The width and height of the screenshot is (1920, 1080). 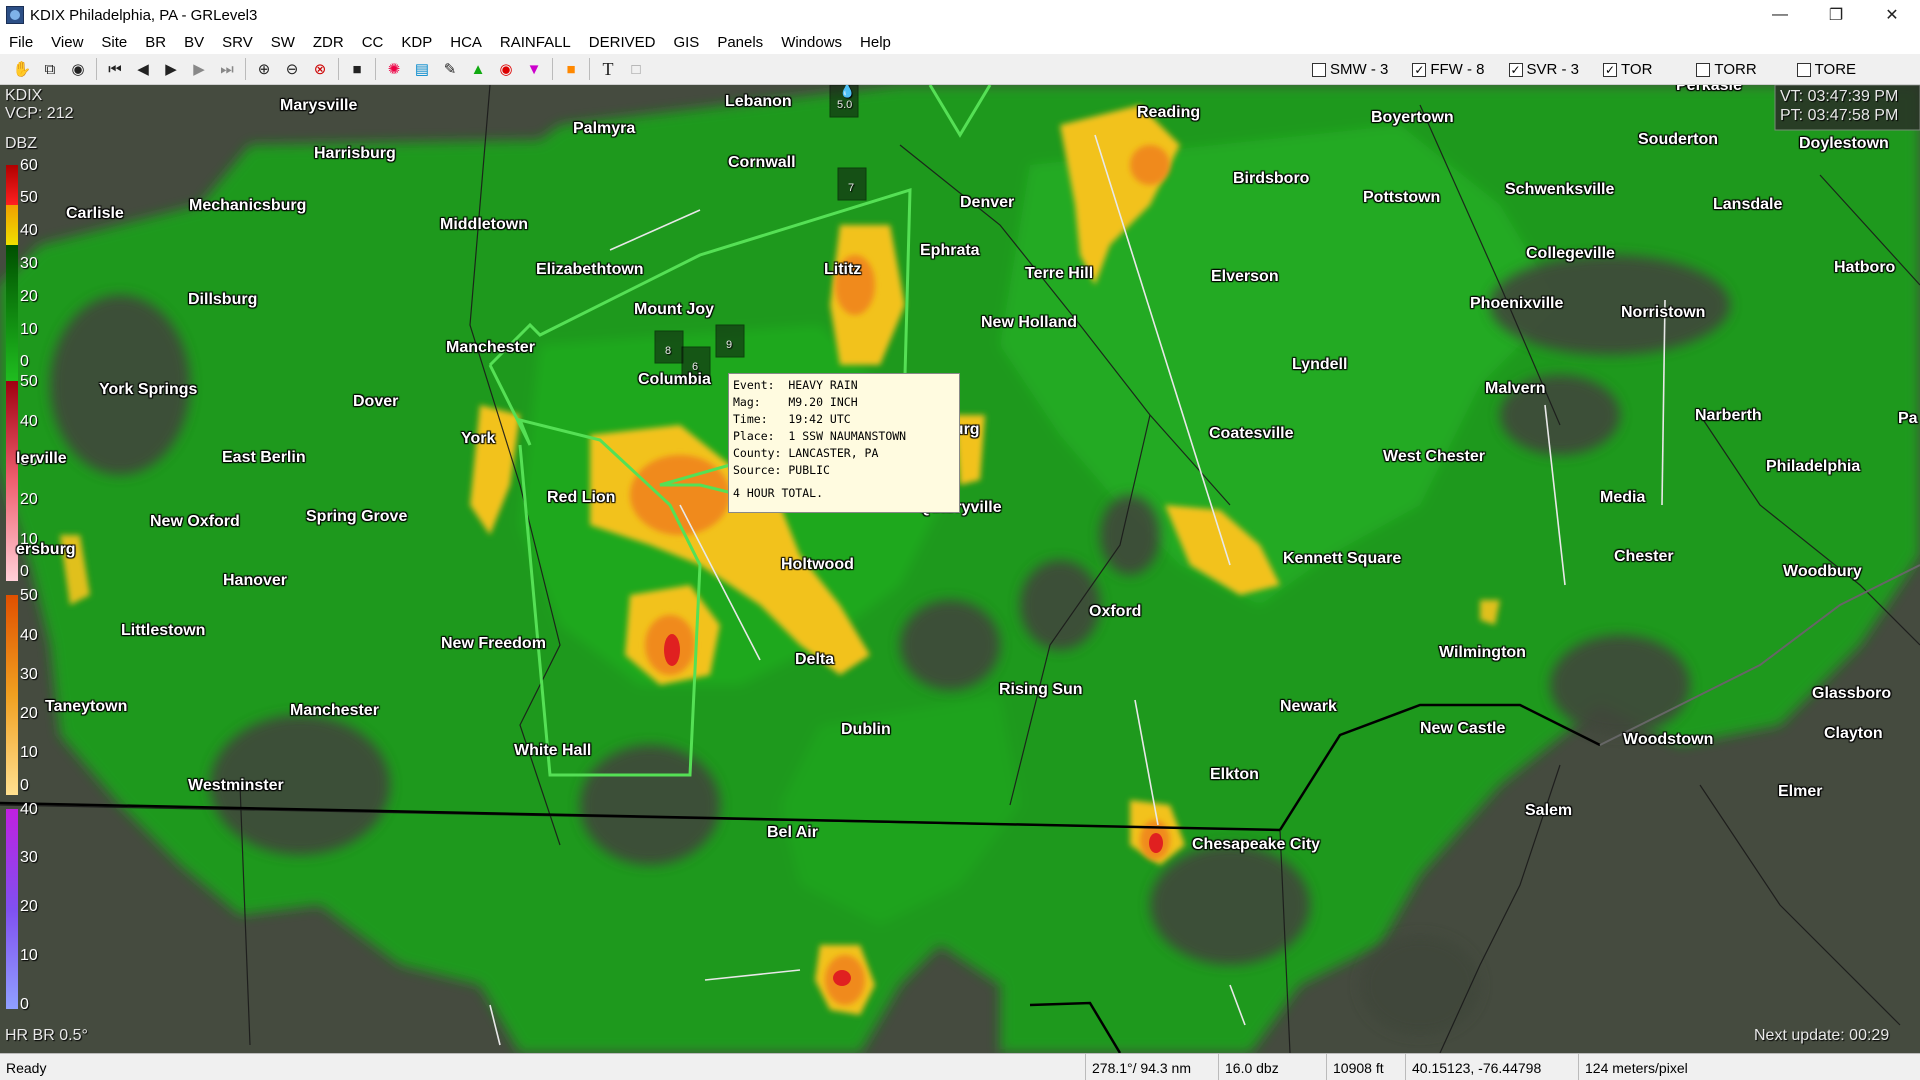 I want to click on first-frame-icon: ⏮, so click(x=115, y=69).